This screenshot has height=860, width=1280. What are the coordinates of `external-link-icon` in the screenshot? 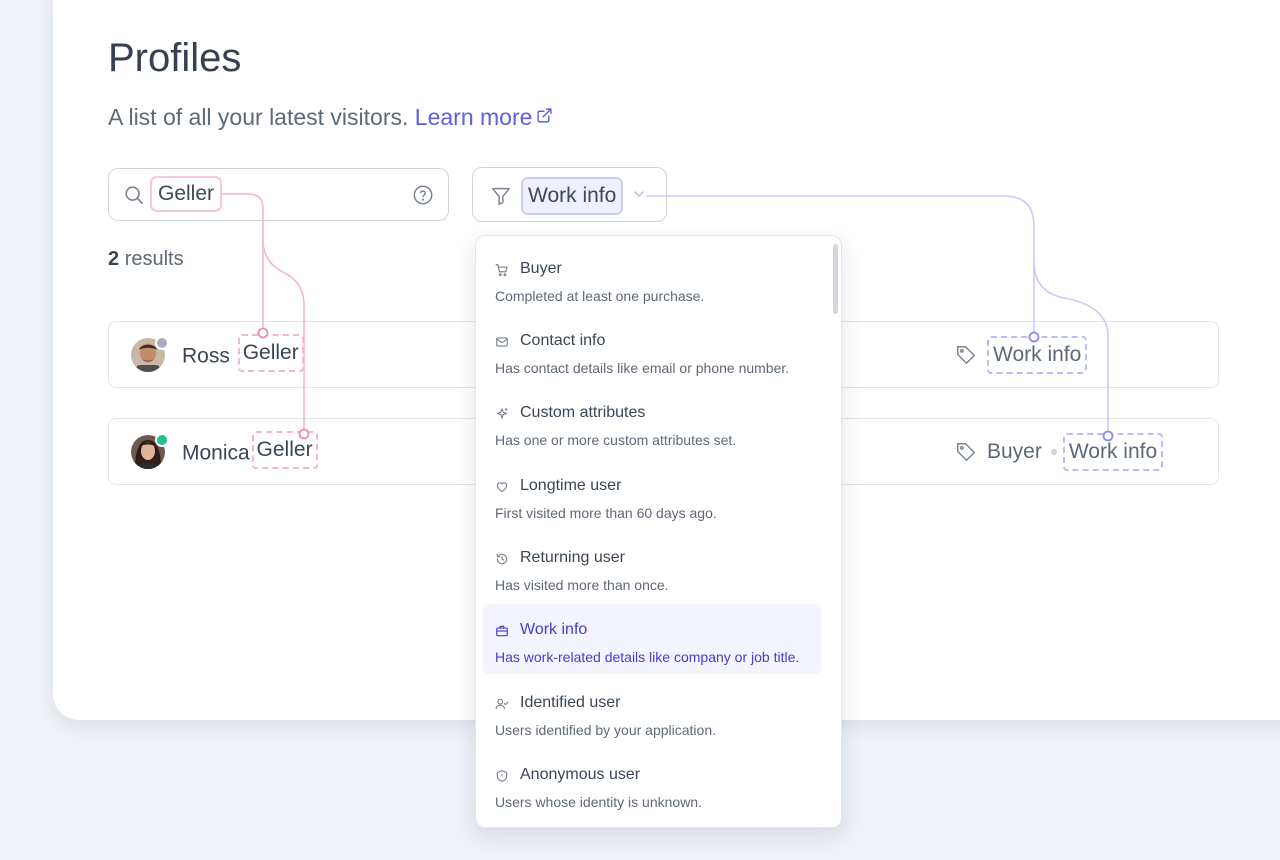 It's located at (544, 116).